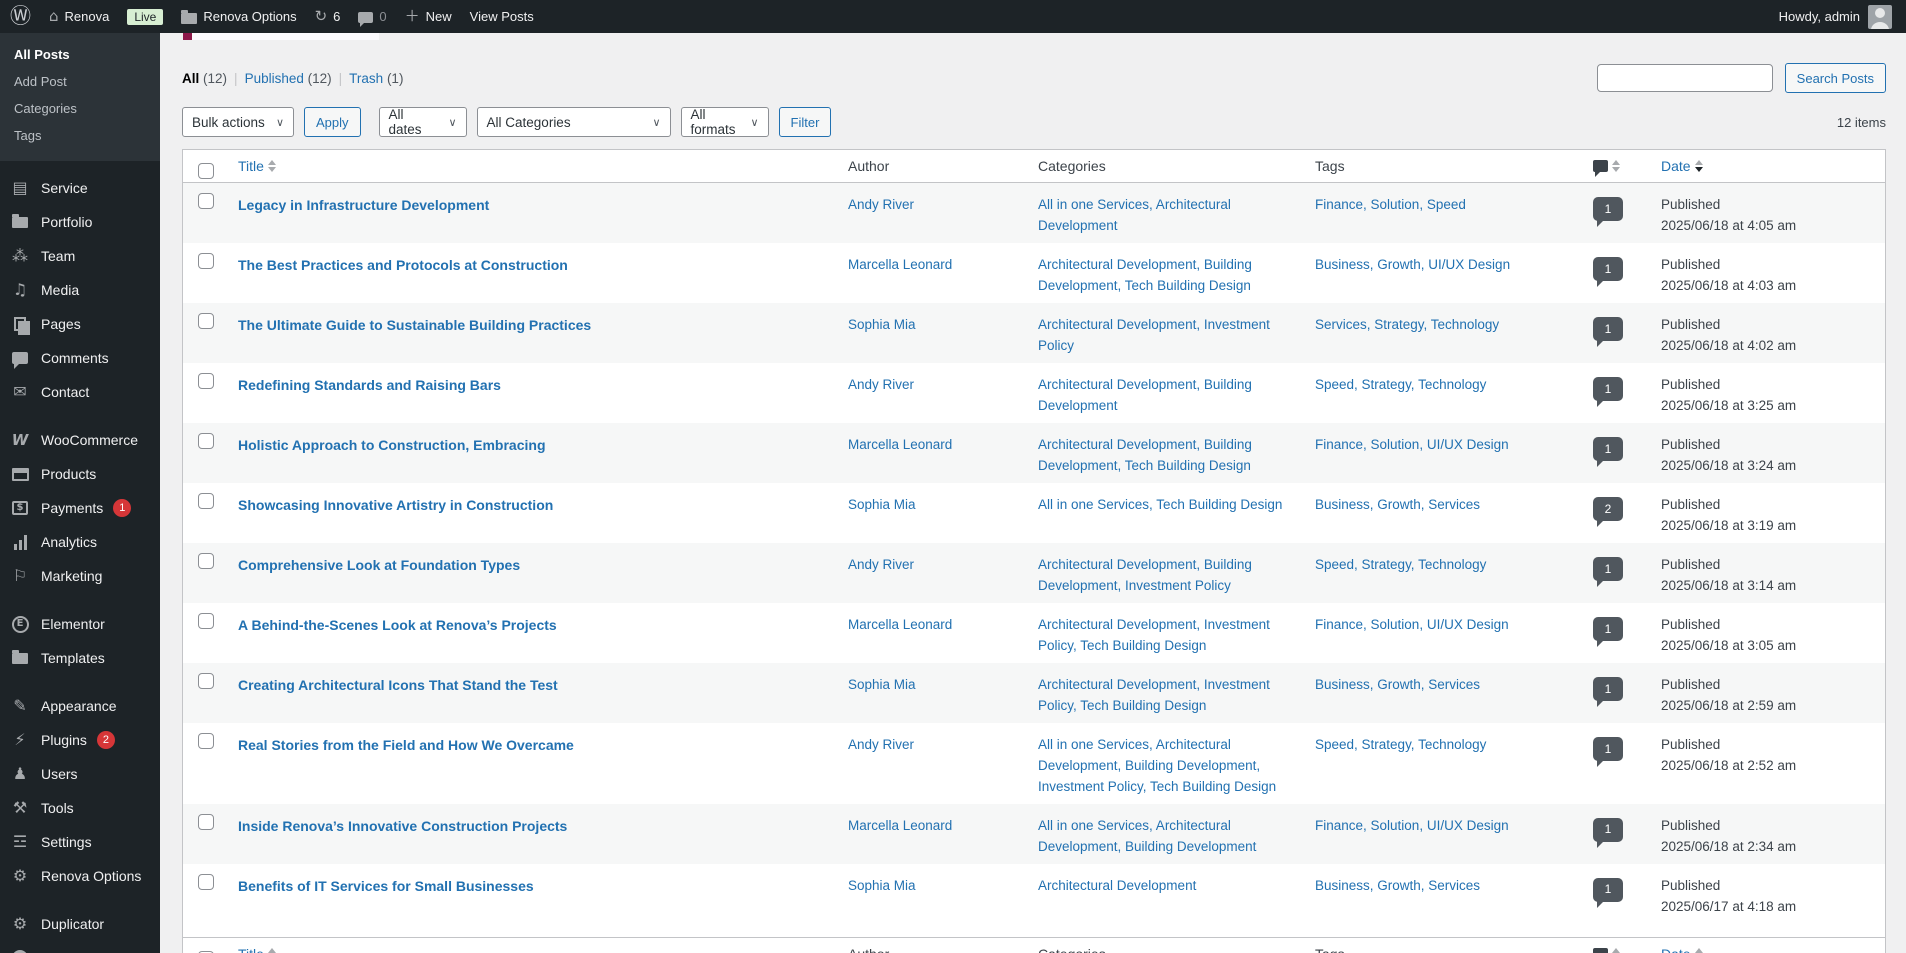  What do you see at coordinates (80, 222) in the screenshot?
I see `sidebar-item-portfolio: Portfolio` at bounding box center [80, 222].